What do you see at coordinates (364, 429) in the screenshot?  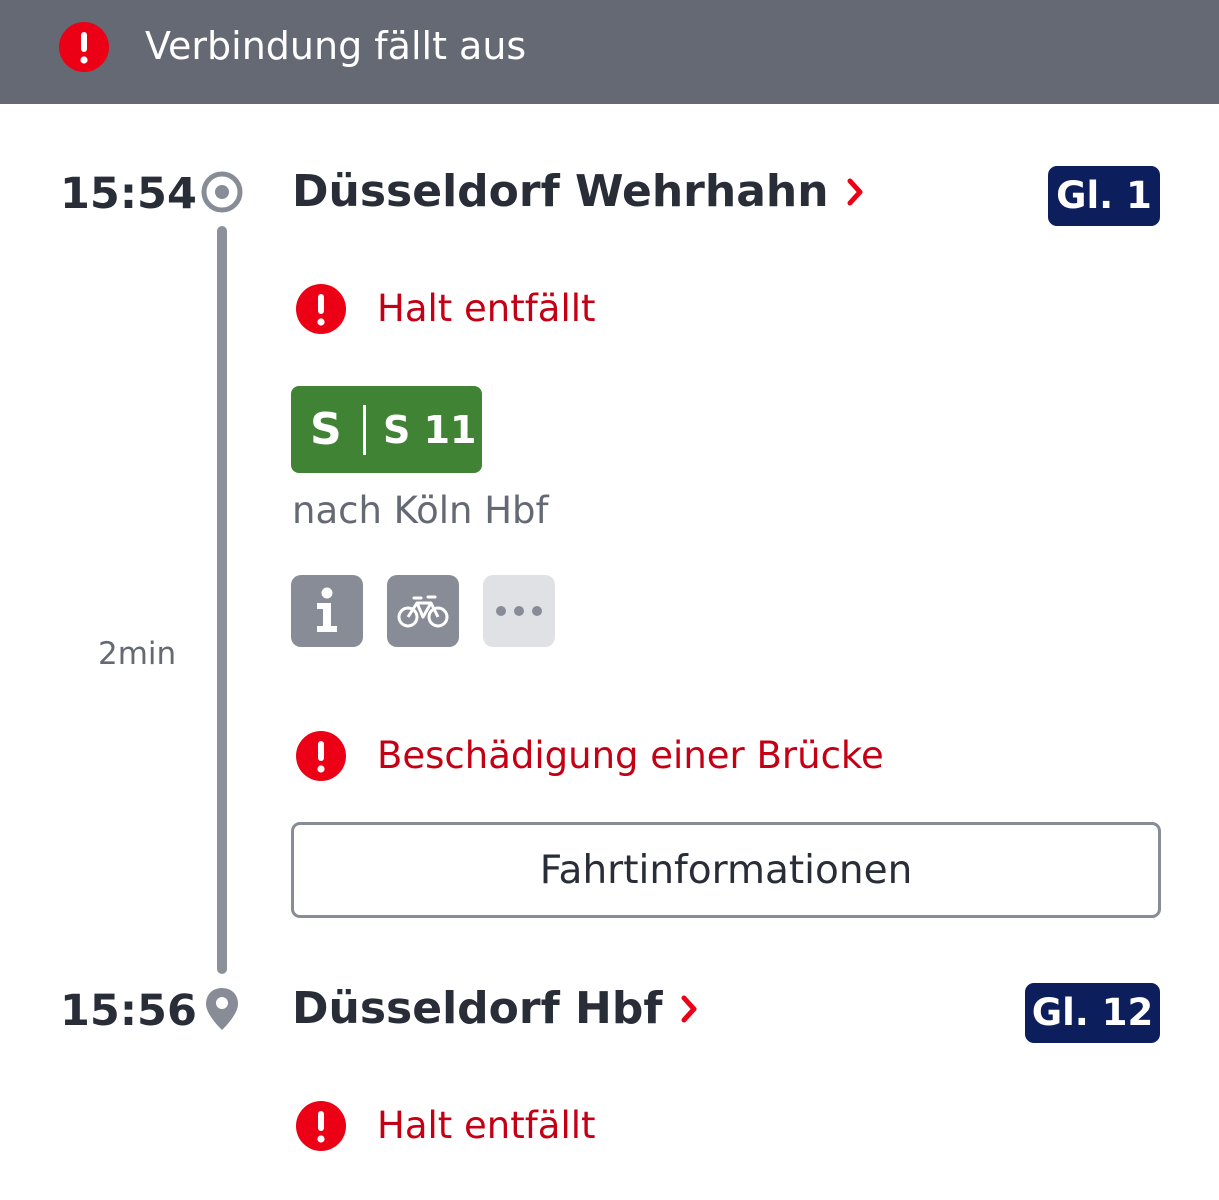 I see `badge-separator` at bounding box center [364, 429].